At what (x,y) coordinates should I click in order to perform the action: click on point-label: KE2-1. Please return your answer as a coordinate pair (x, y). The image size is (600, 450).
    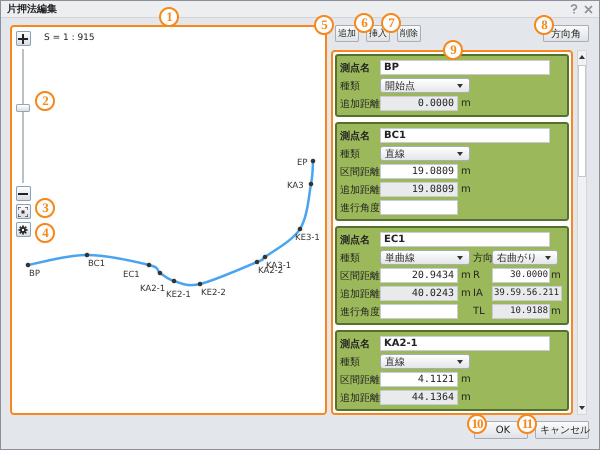
    Looking at the image, I should click on (178, 295).